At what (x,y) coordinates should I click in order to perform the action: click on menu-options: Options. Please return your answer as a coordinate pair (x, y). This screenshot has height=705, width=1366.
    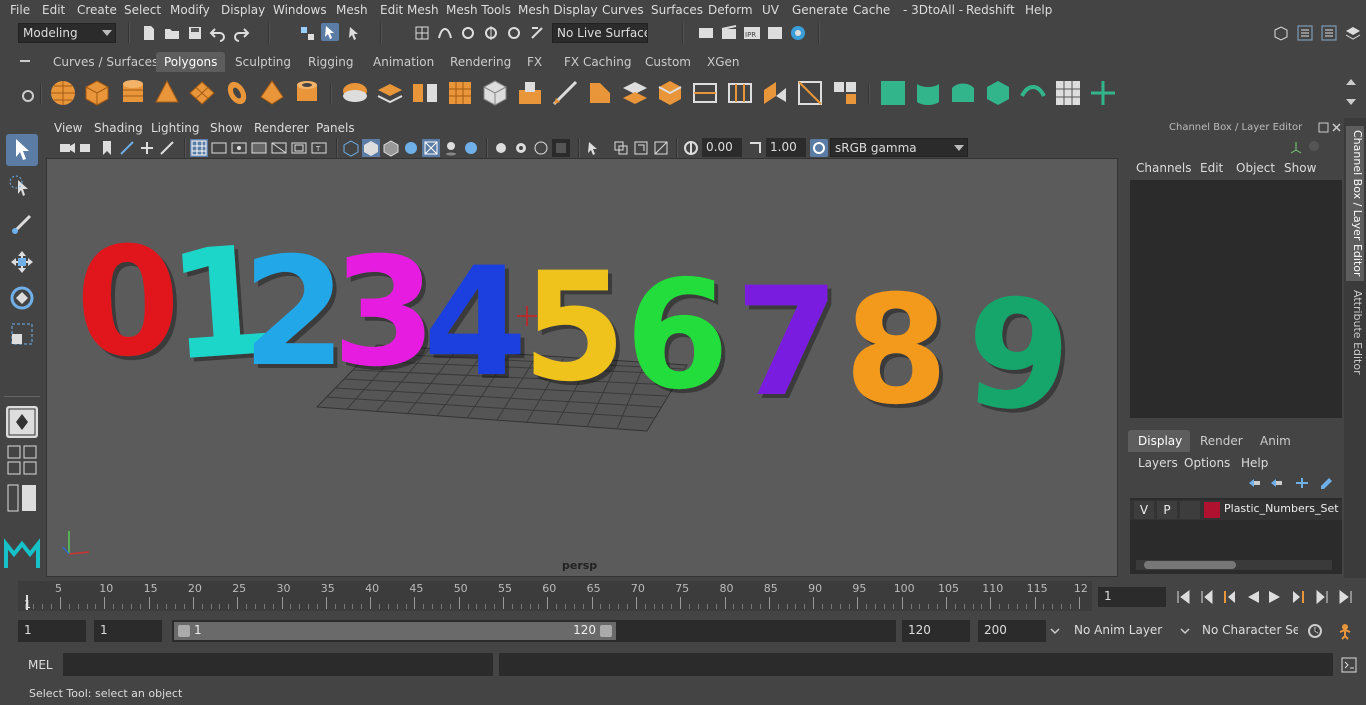
    Looking at the image, I should click on (1207, 463).